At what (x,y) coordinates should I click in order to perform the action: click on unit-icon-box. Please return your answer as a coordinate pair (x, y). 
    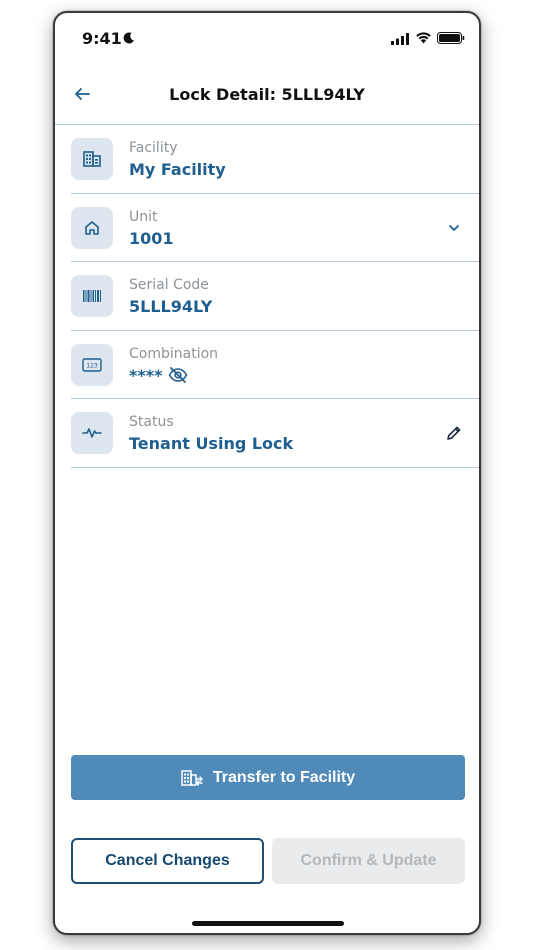
    Looking at the image, I should click on (92, 227).